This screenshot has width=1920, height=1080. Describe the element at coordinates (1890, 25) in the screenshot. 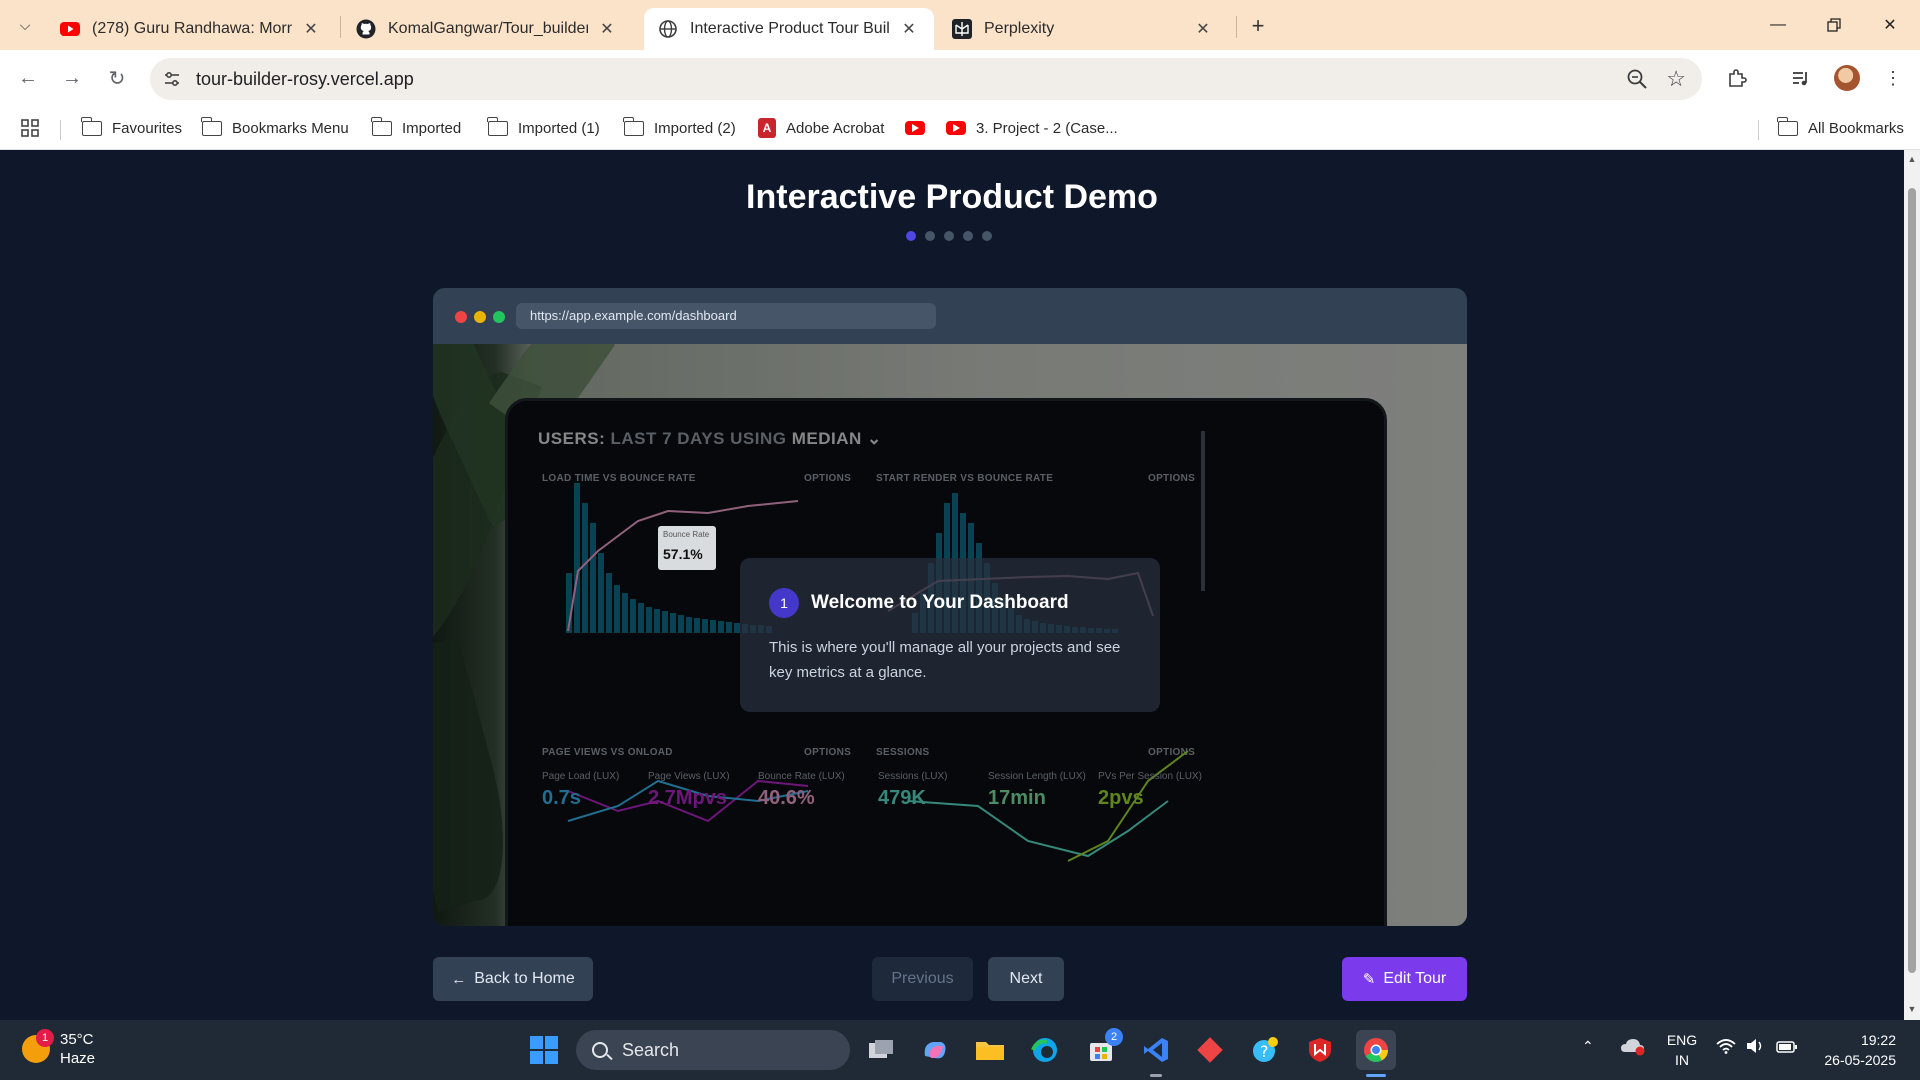

I see `close-window-button: ✕` at that location.